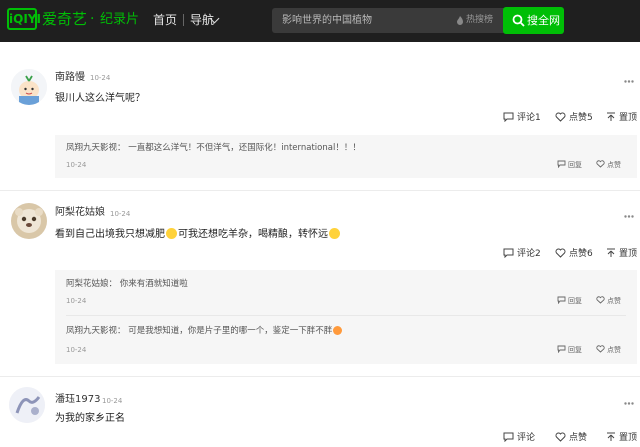 The image size is (640, 447). I want to click on comment-text: 为我的家乡正名, so click(90, 418).